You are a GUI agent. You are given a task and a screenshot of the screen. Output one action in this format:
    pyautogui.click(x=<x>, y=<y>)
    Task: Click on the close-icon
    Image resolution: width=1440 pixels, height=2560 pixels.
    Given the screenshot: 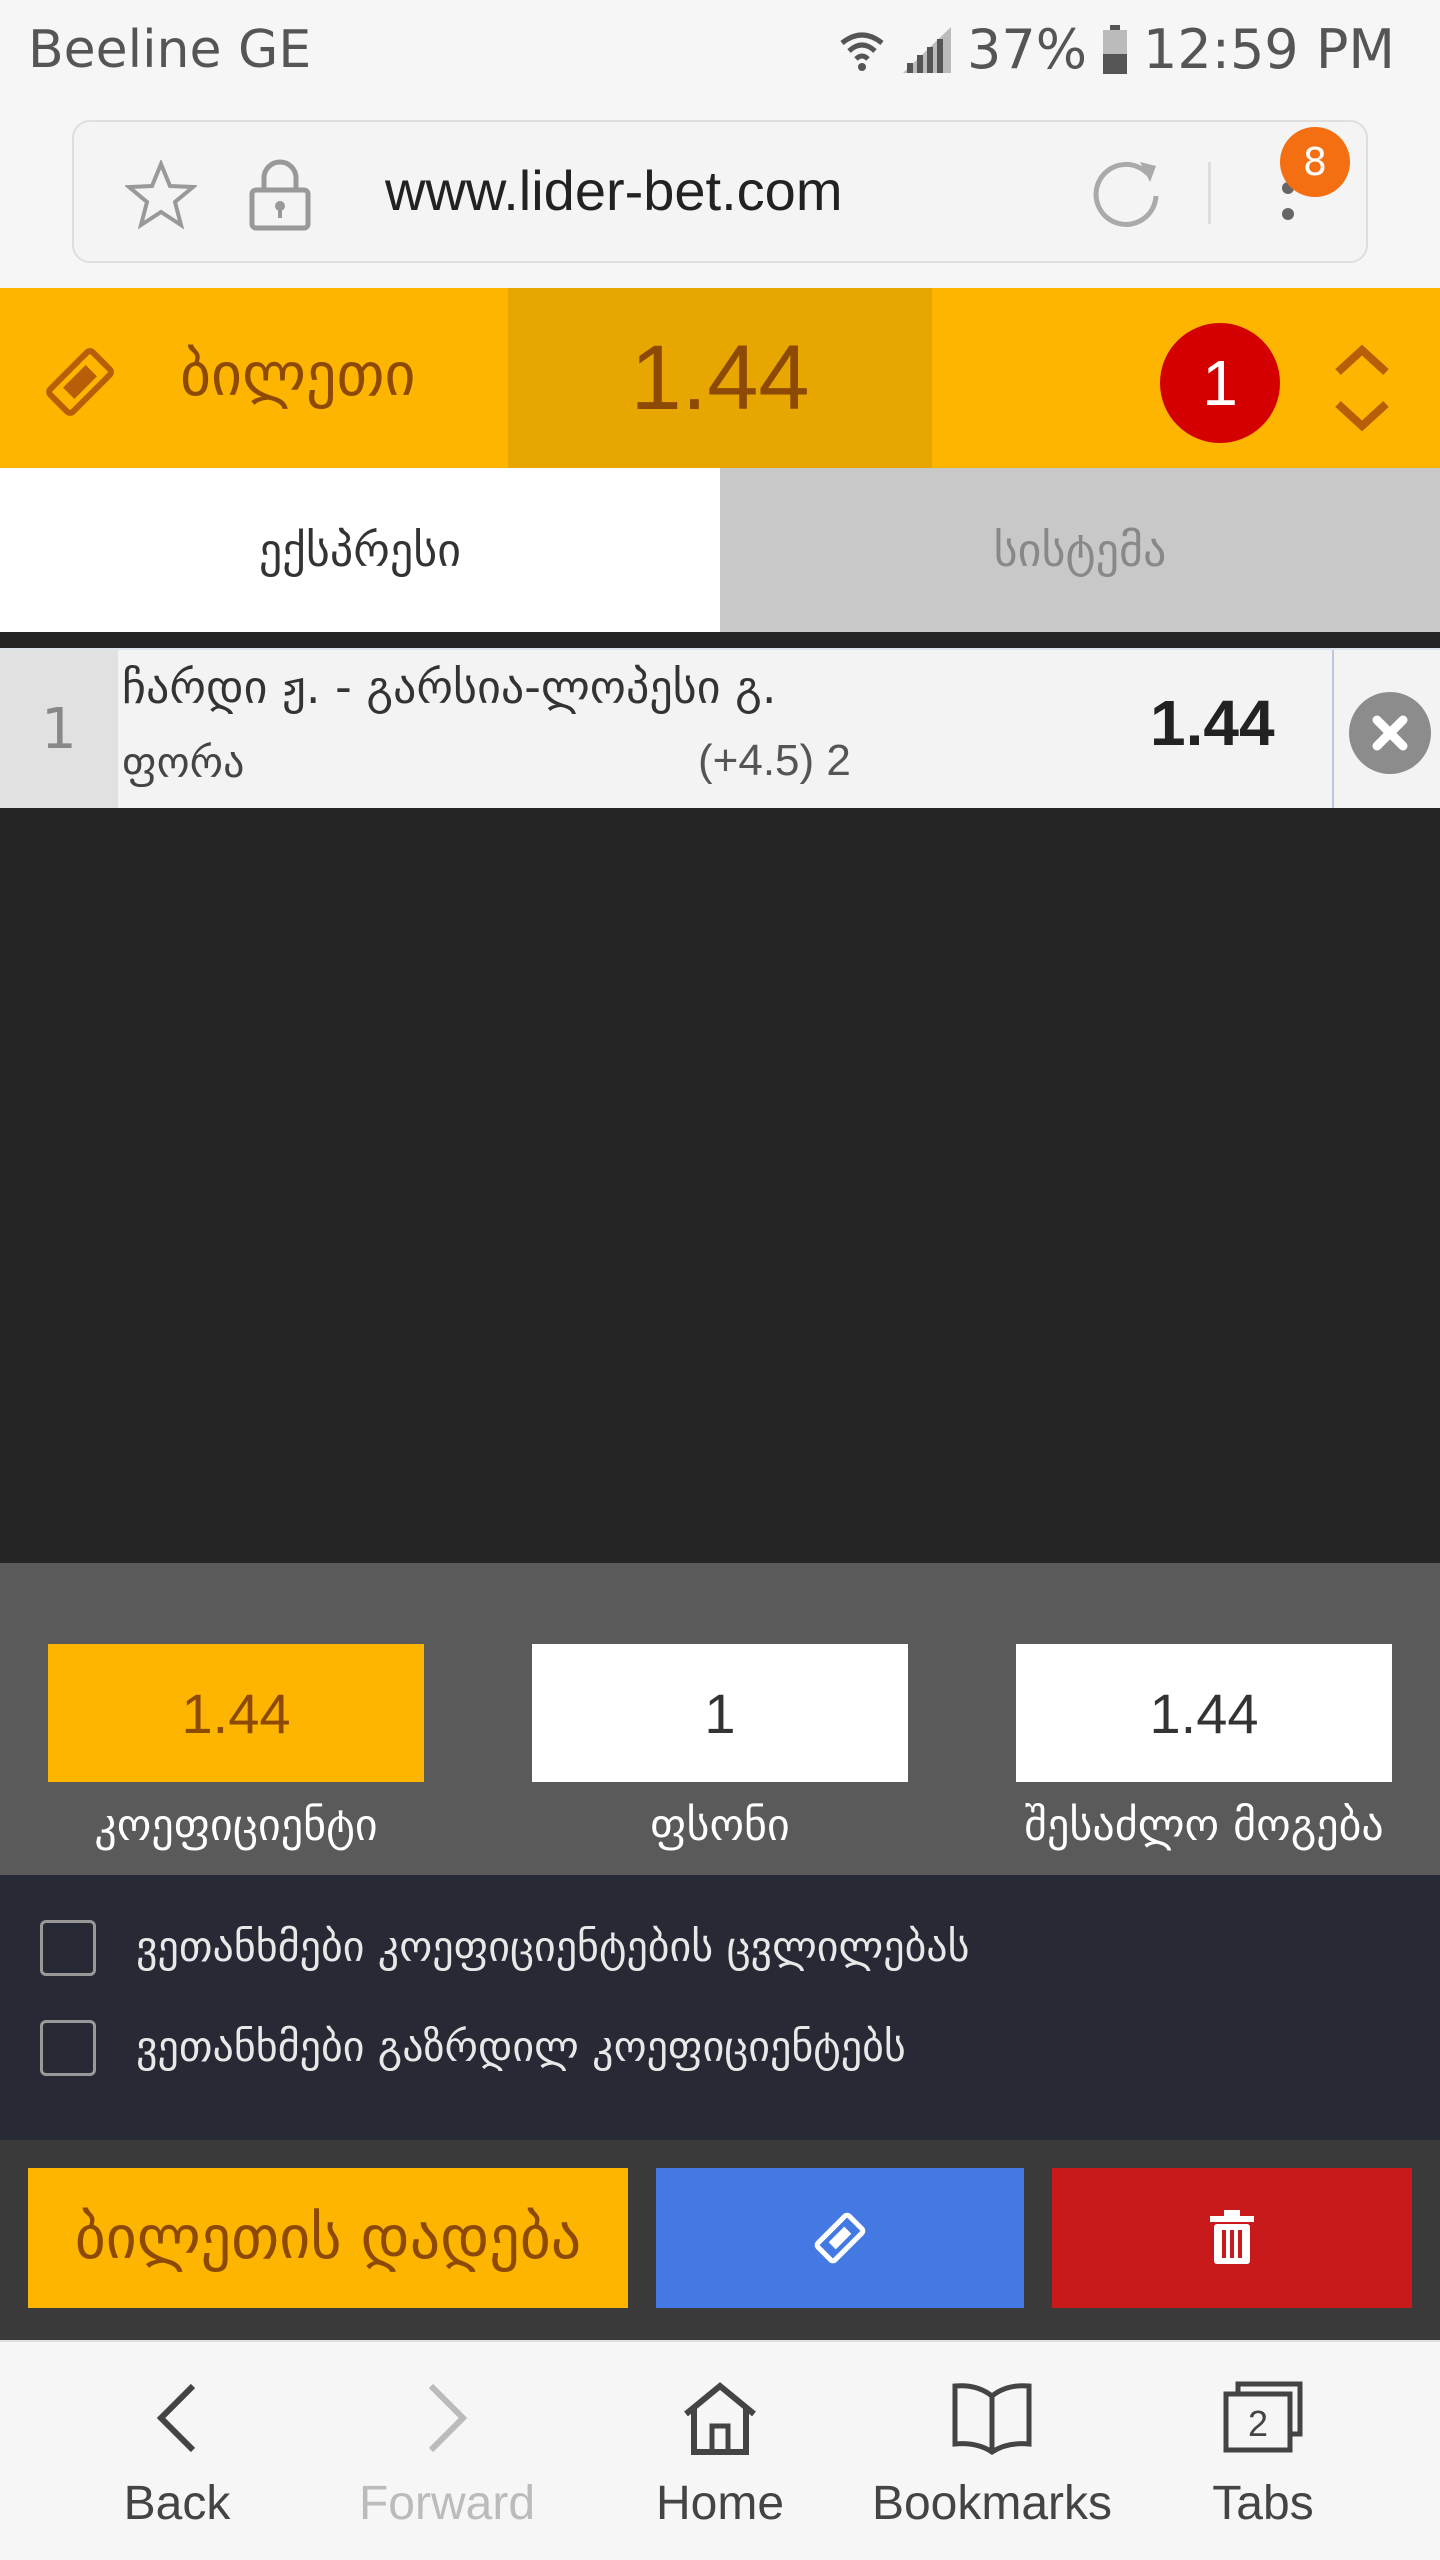 What is the action you would take?
    pyautogui.click(x=1390, y=733)
    